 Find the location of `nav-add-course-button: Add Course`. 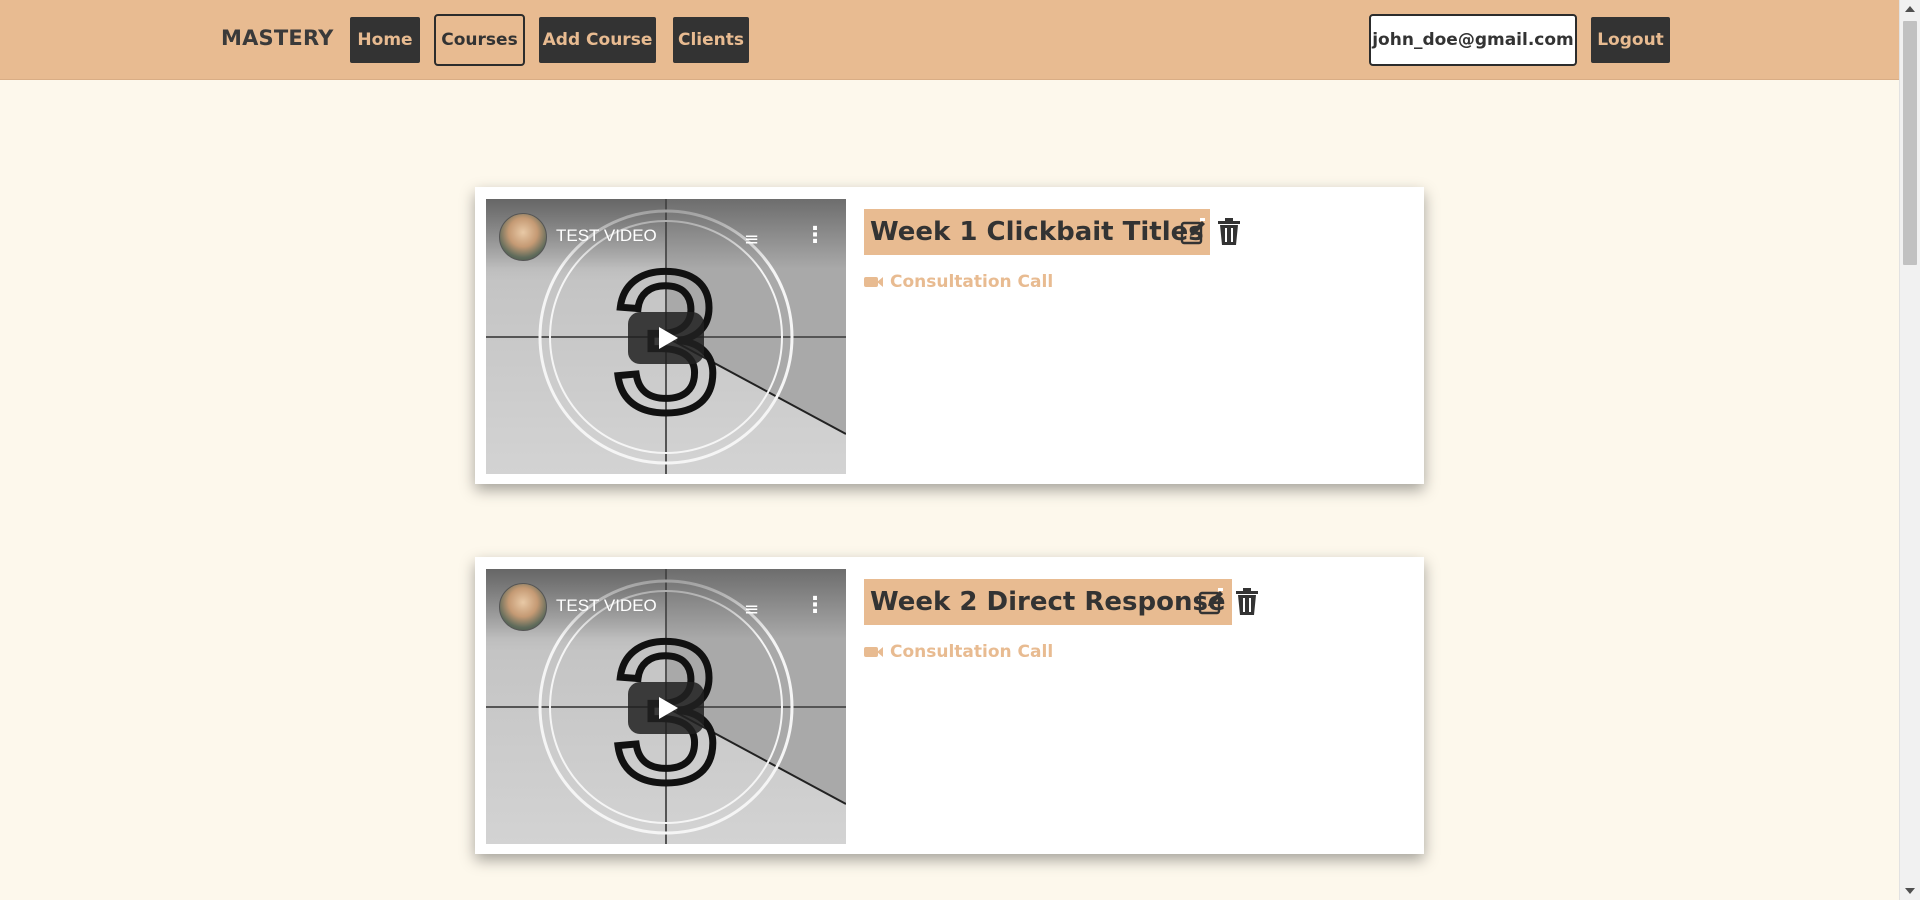

nav-add-course-button: Add Course is located at coordinates (597, 40).